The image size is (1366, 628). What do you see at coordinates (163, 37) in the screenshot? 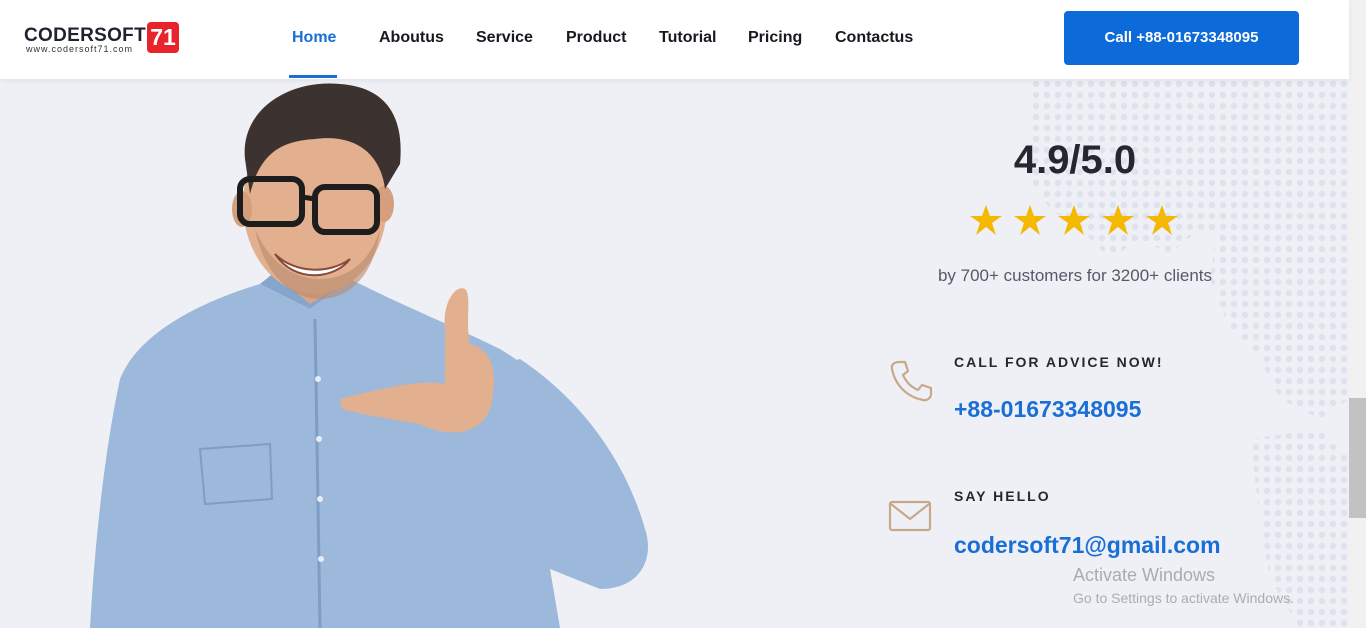
I see `logo-badge: 71` at bounding box center [163, 37].